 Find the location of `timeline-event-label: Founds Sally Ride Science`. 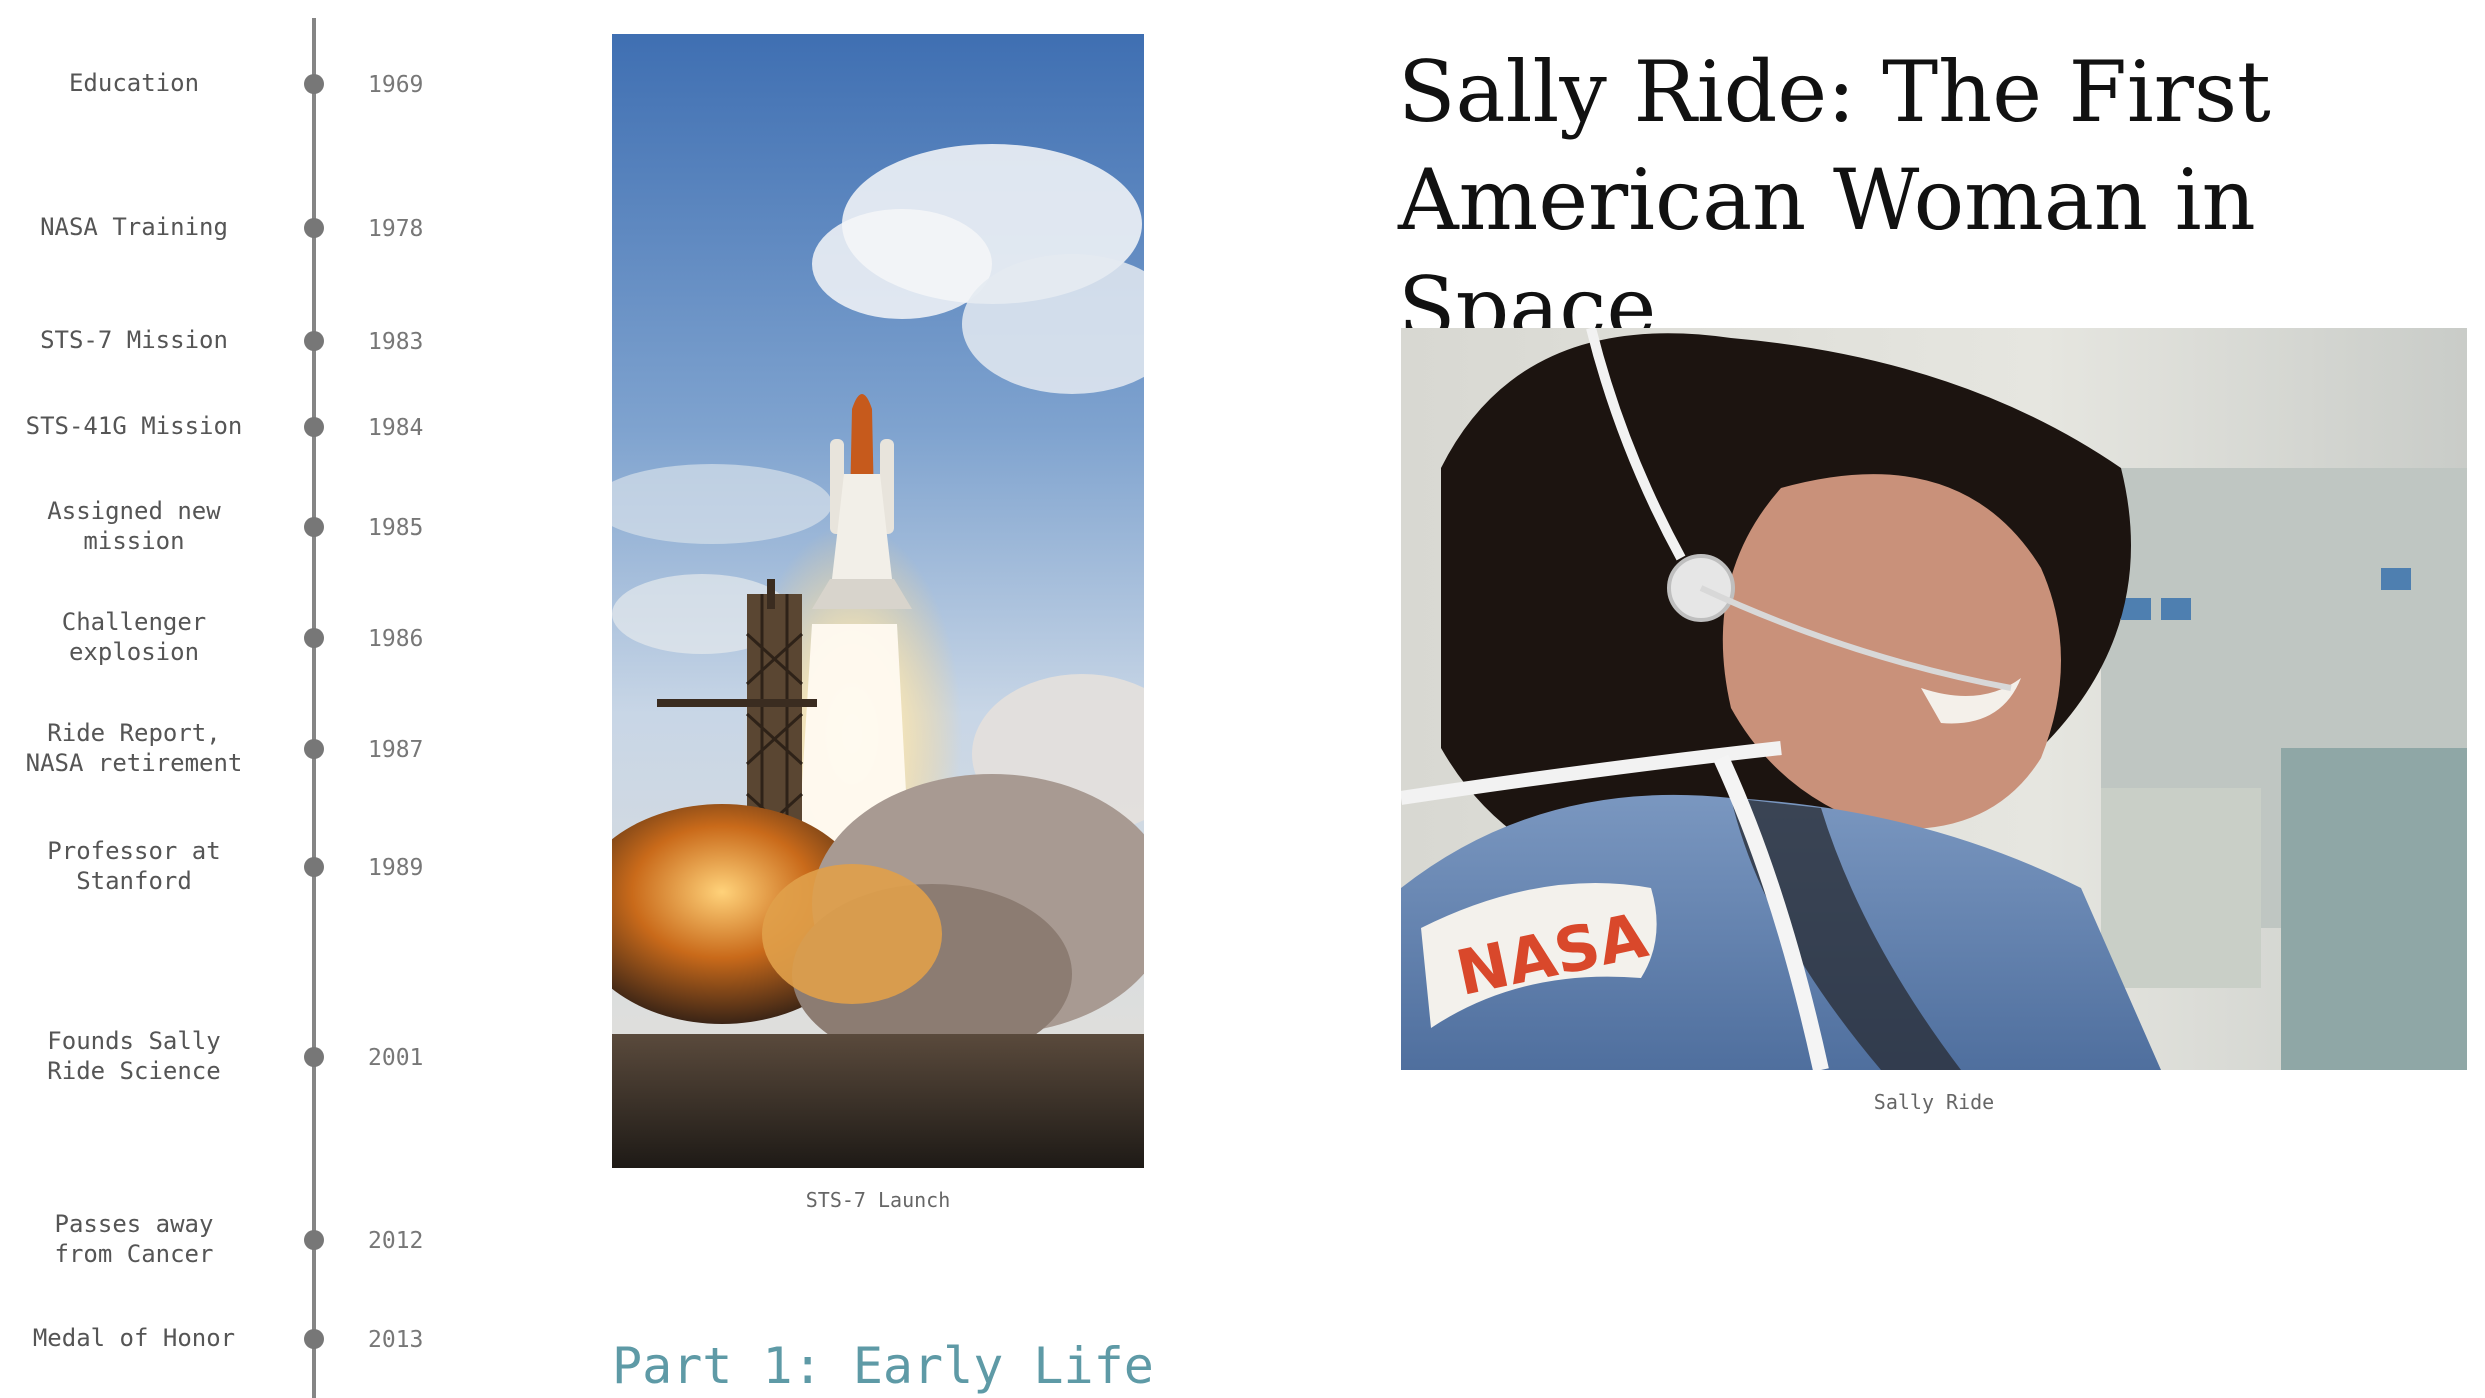

timeline-event-label: Founds Sally Ride Science is located at coordinates (134, 1056).